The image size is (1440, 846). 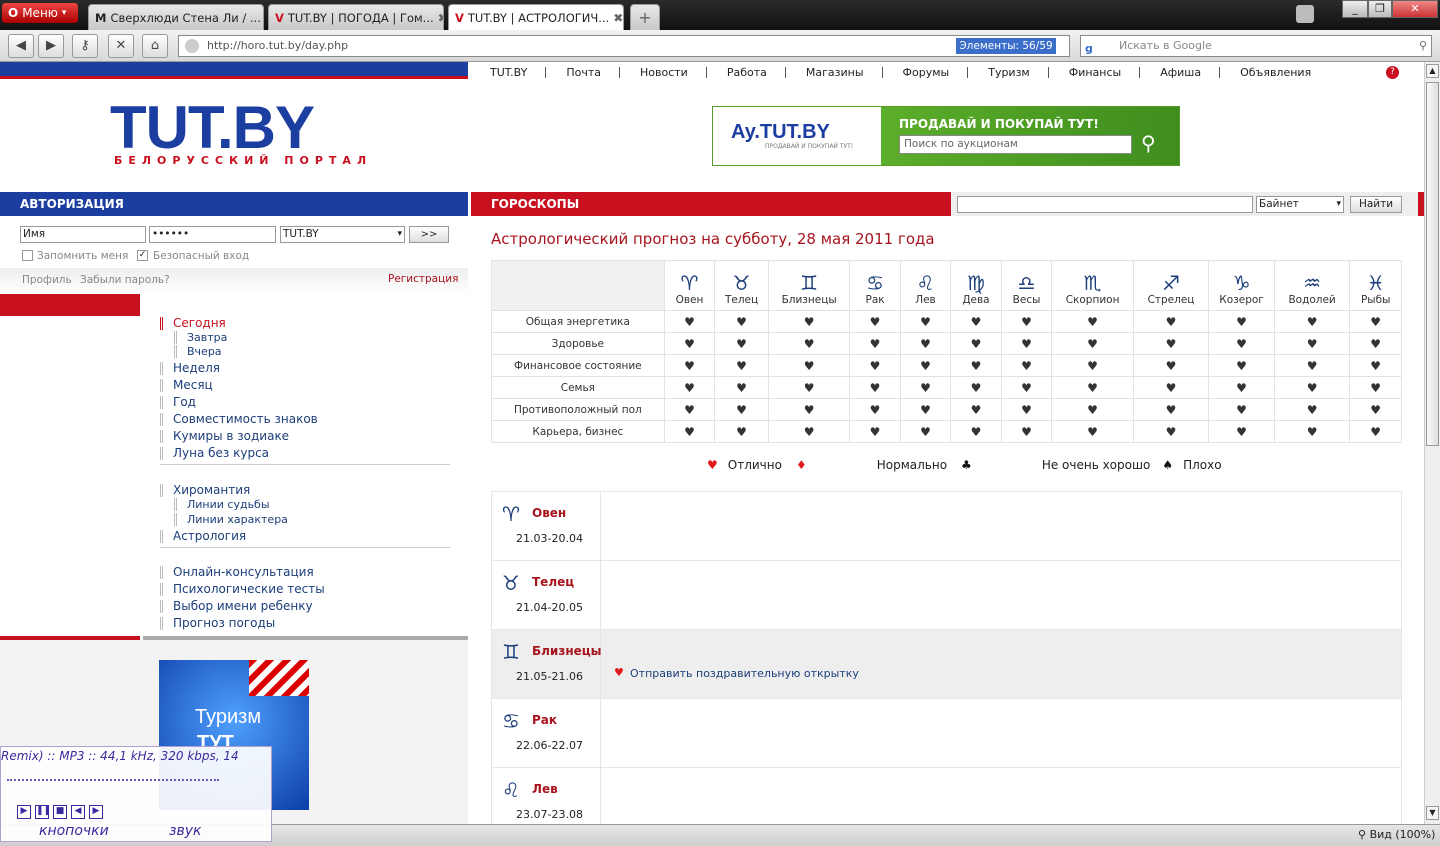 What do you see at coordinates (1171, 285) in the screenshot?
I see `sign-header: ♐ Стрелец` at bounding box center [1171, 285].